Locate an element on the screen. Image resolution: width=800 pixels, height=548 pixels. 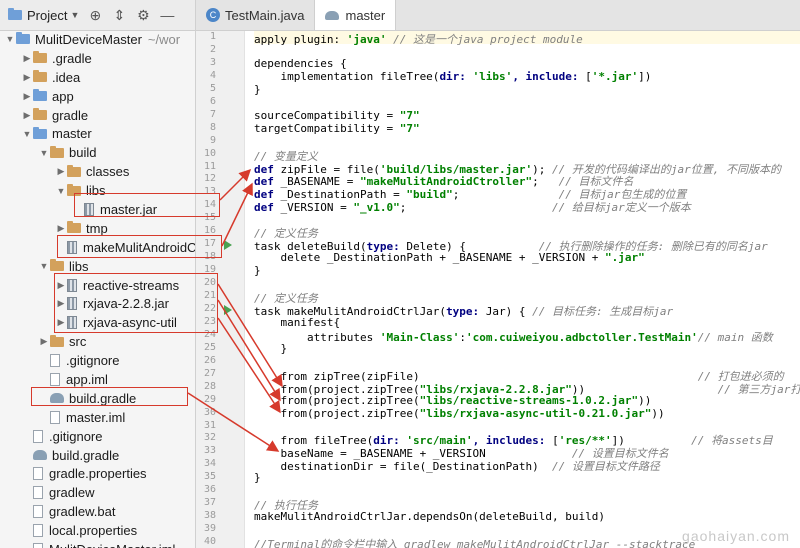
annotation-arrows is located at coordinates (235, 310).